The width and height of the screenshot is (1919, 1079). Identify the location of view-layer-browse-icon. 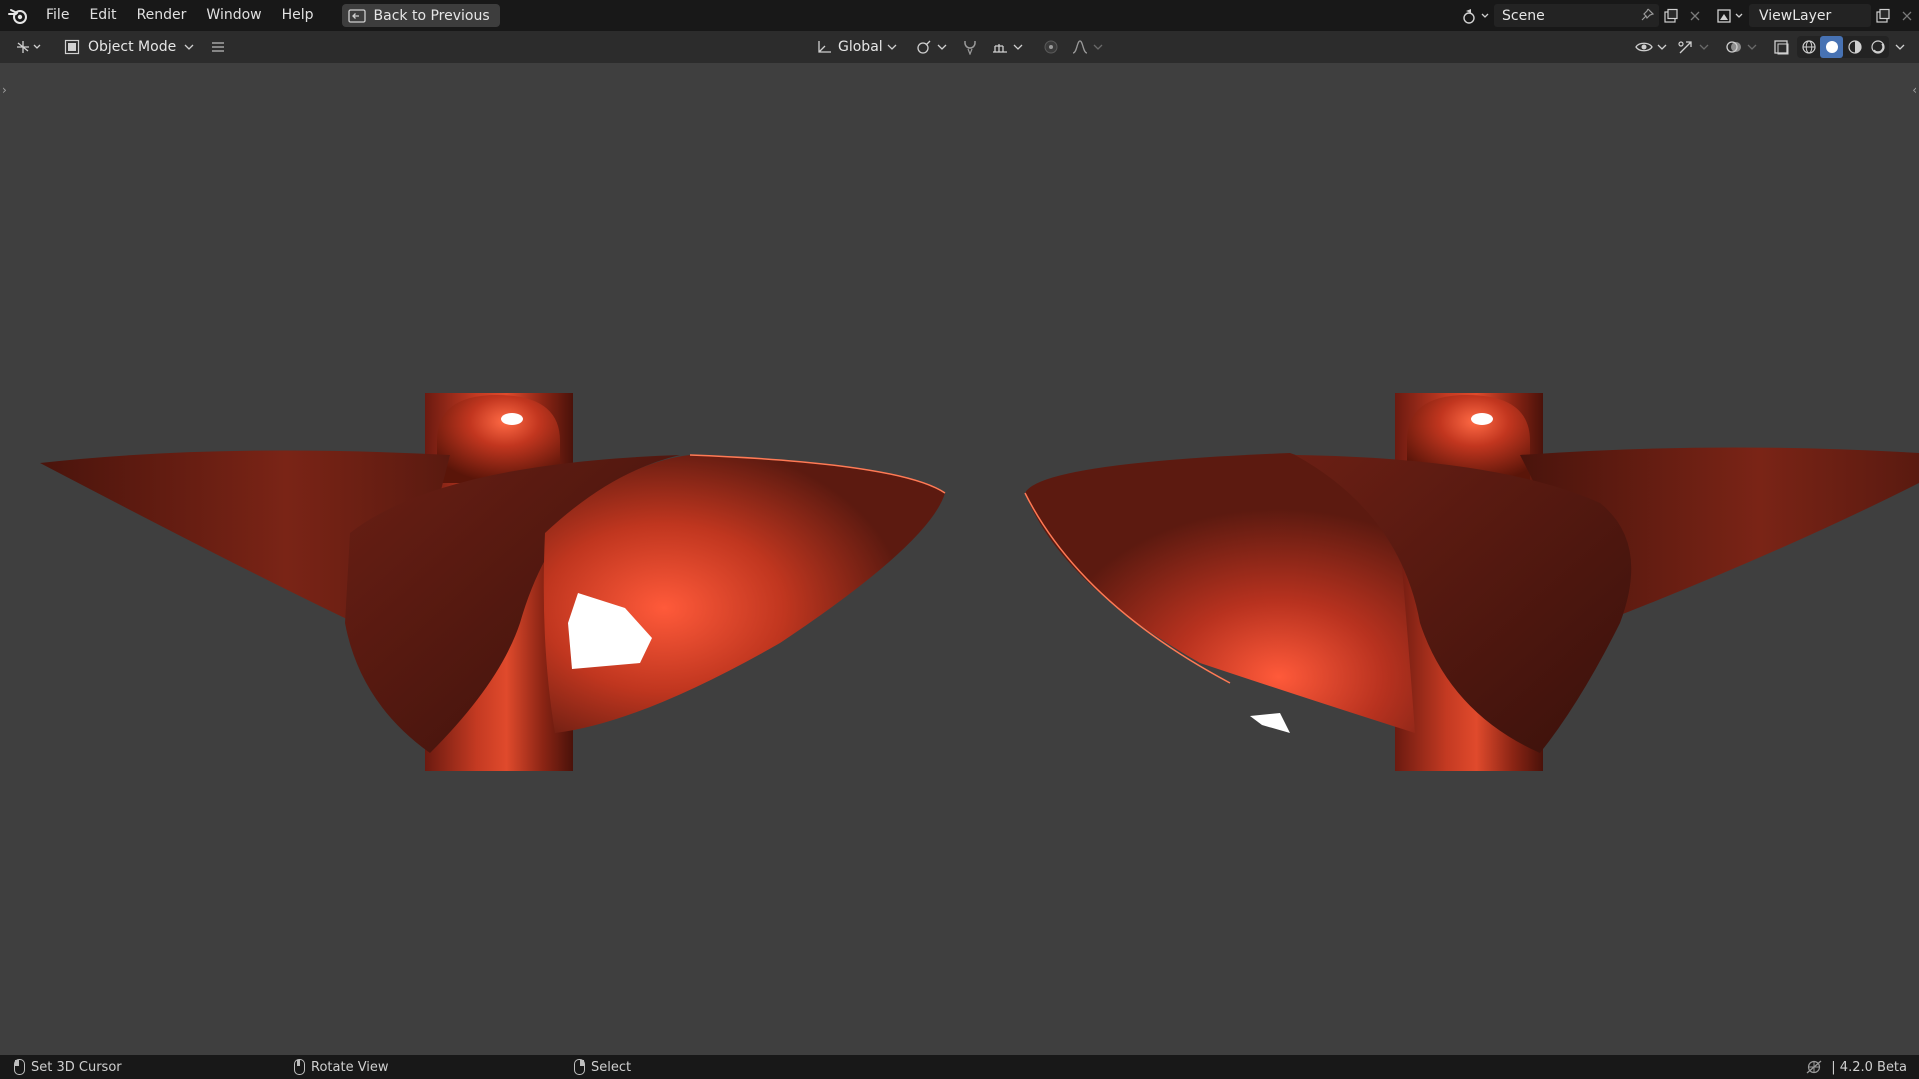
(1731, 16).